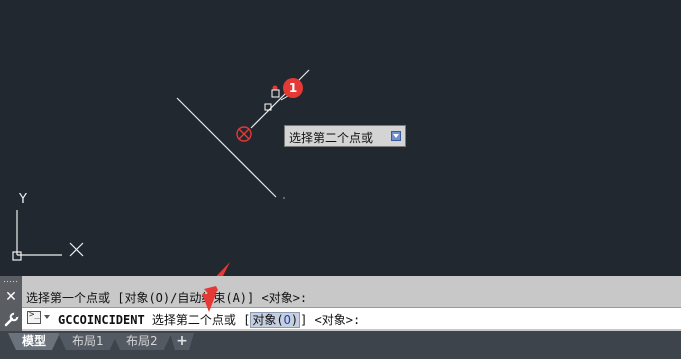 The width and height of the screenshot is (681, 359). I want to click on prompt-text: 选择第二个点或 [, so click(197, 320).